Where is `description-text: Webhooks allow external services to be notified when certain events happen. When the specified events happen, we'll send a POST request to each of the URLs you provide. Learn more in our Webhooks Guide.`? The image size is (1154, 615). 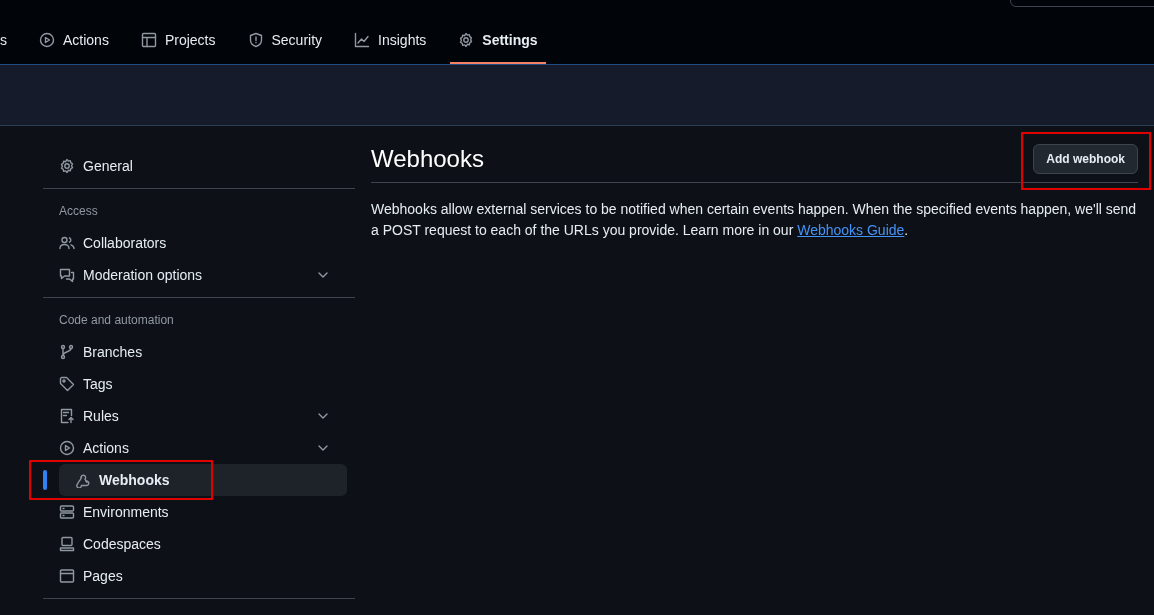 description-text: Webhooks allow external services to be notified when certain events happen. When the specified events happen, we'll send a POST request to each of the URLs you provide. Learn more in our Webhooks Guide. is located at coordinates (754, 220).